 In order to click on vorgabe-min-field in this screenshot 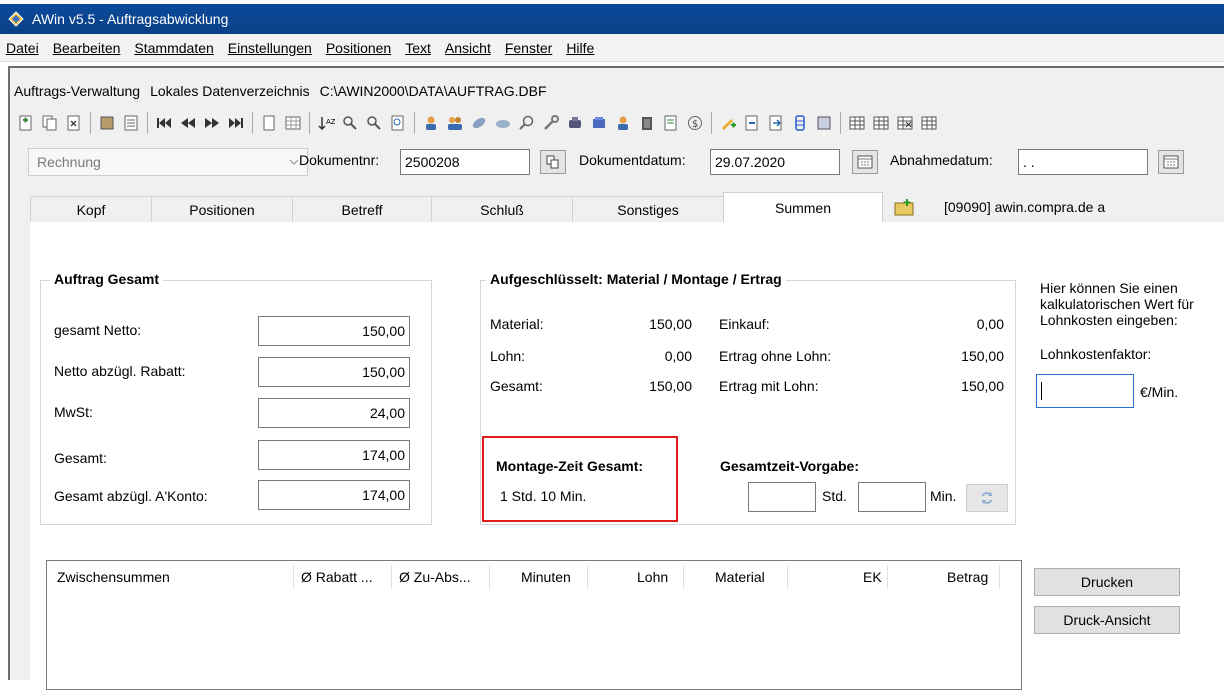, I will do `click(892, 497)`.